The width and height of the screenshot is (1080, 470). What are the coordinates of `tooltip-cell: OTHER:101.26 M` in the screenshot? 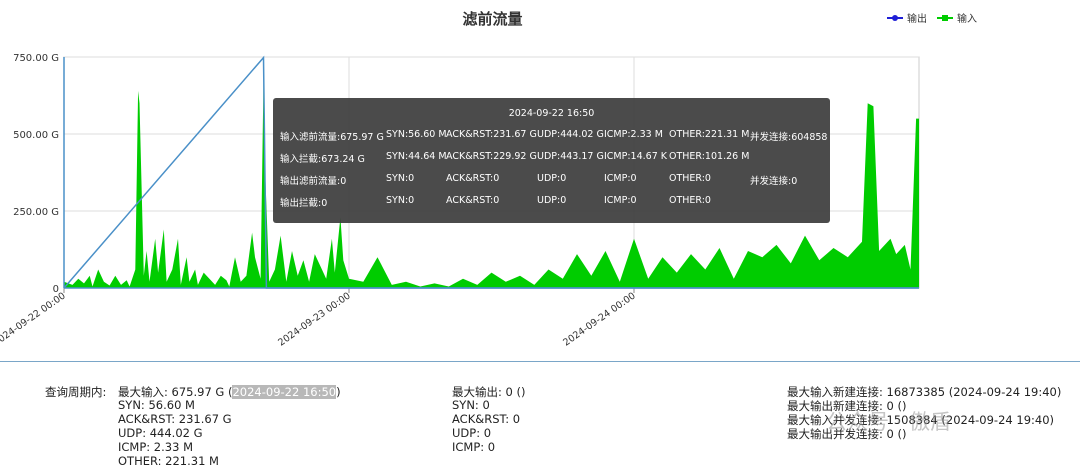 It's located at (709, 156).